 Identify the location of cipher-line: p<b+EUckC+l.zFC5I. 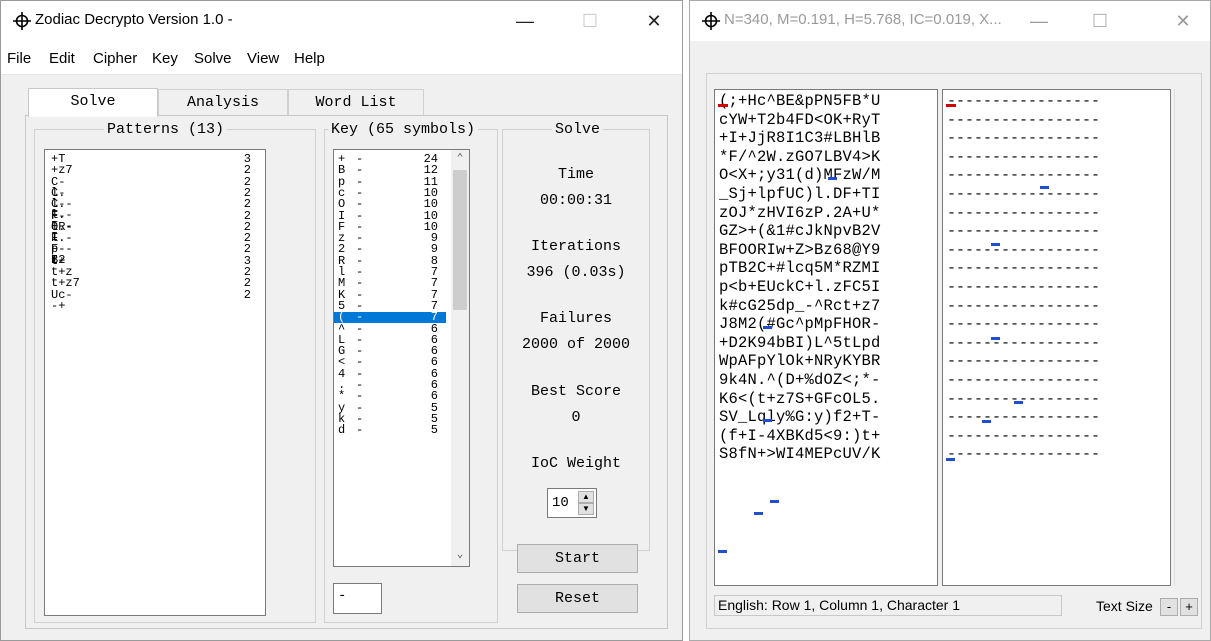
(800, 287).